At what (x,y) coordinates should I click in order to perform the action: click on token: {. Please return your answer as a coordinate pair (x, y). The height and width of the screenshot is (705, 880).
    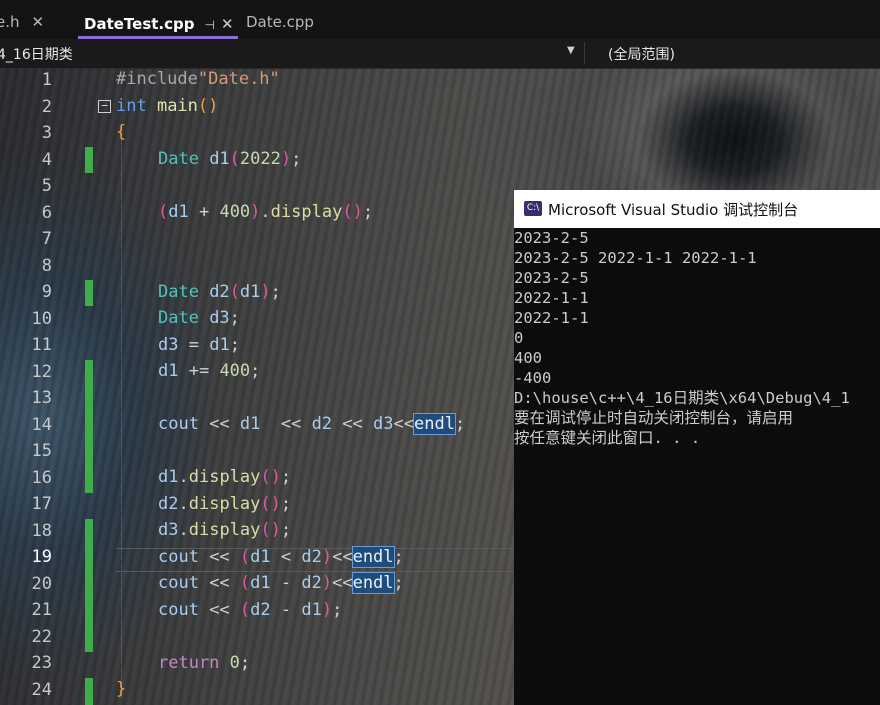
    Looking at the image, I should click on (121, 132).